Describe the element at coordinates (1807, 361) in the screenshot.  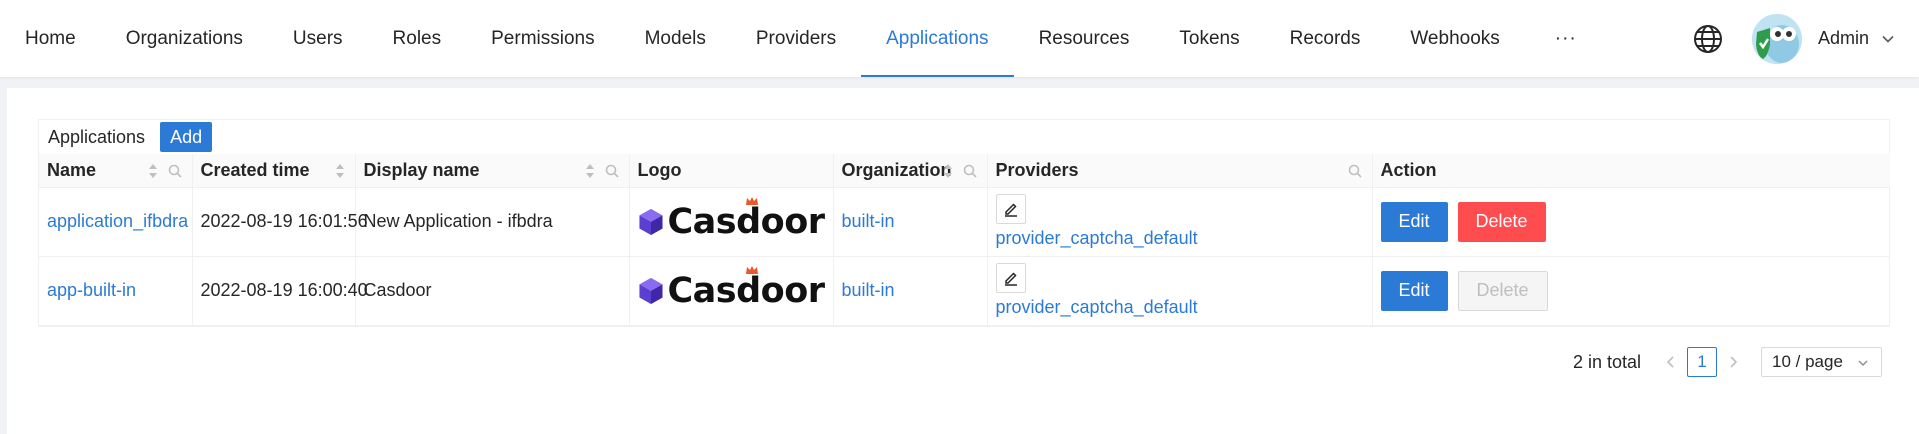
I see `page-size-value: 10 / page` at that location.